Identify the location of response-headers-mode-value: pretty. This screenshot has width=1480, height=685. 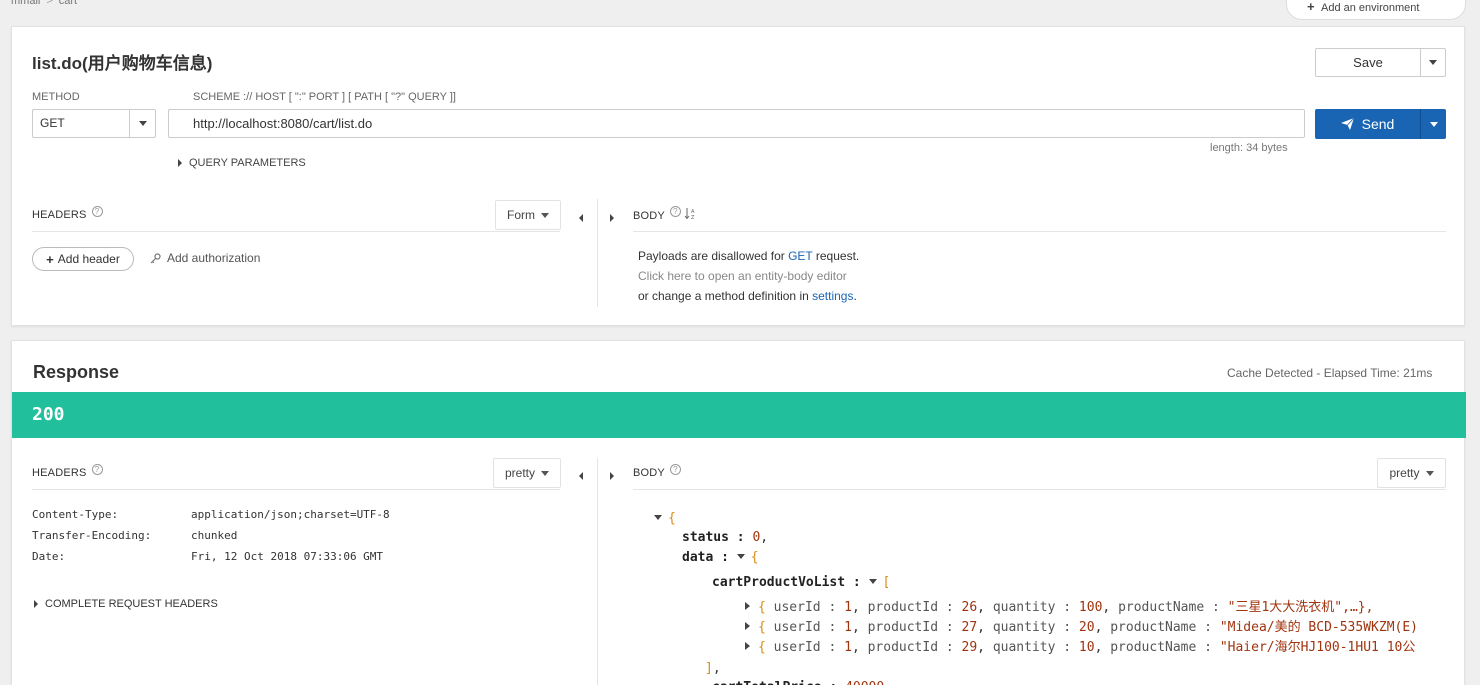
(519, 473).